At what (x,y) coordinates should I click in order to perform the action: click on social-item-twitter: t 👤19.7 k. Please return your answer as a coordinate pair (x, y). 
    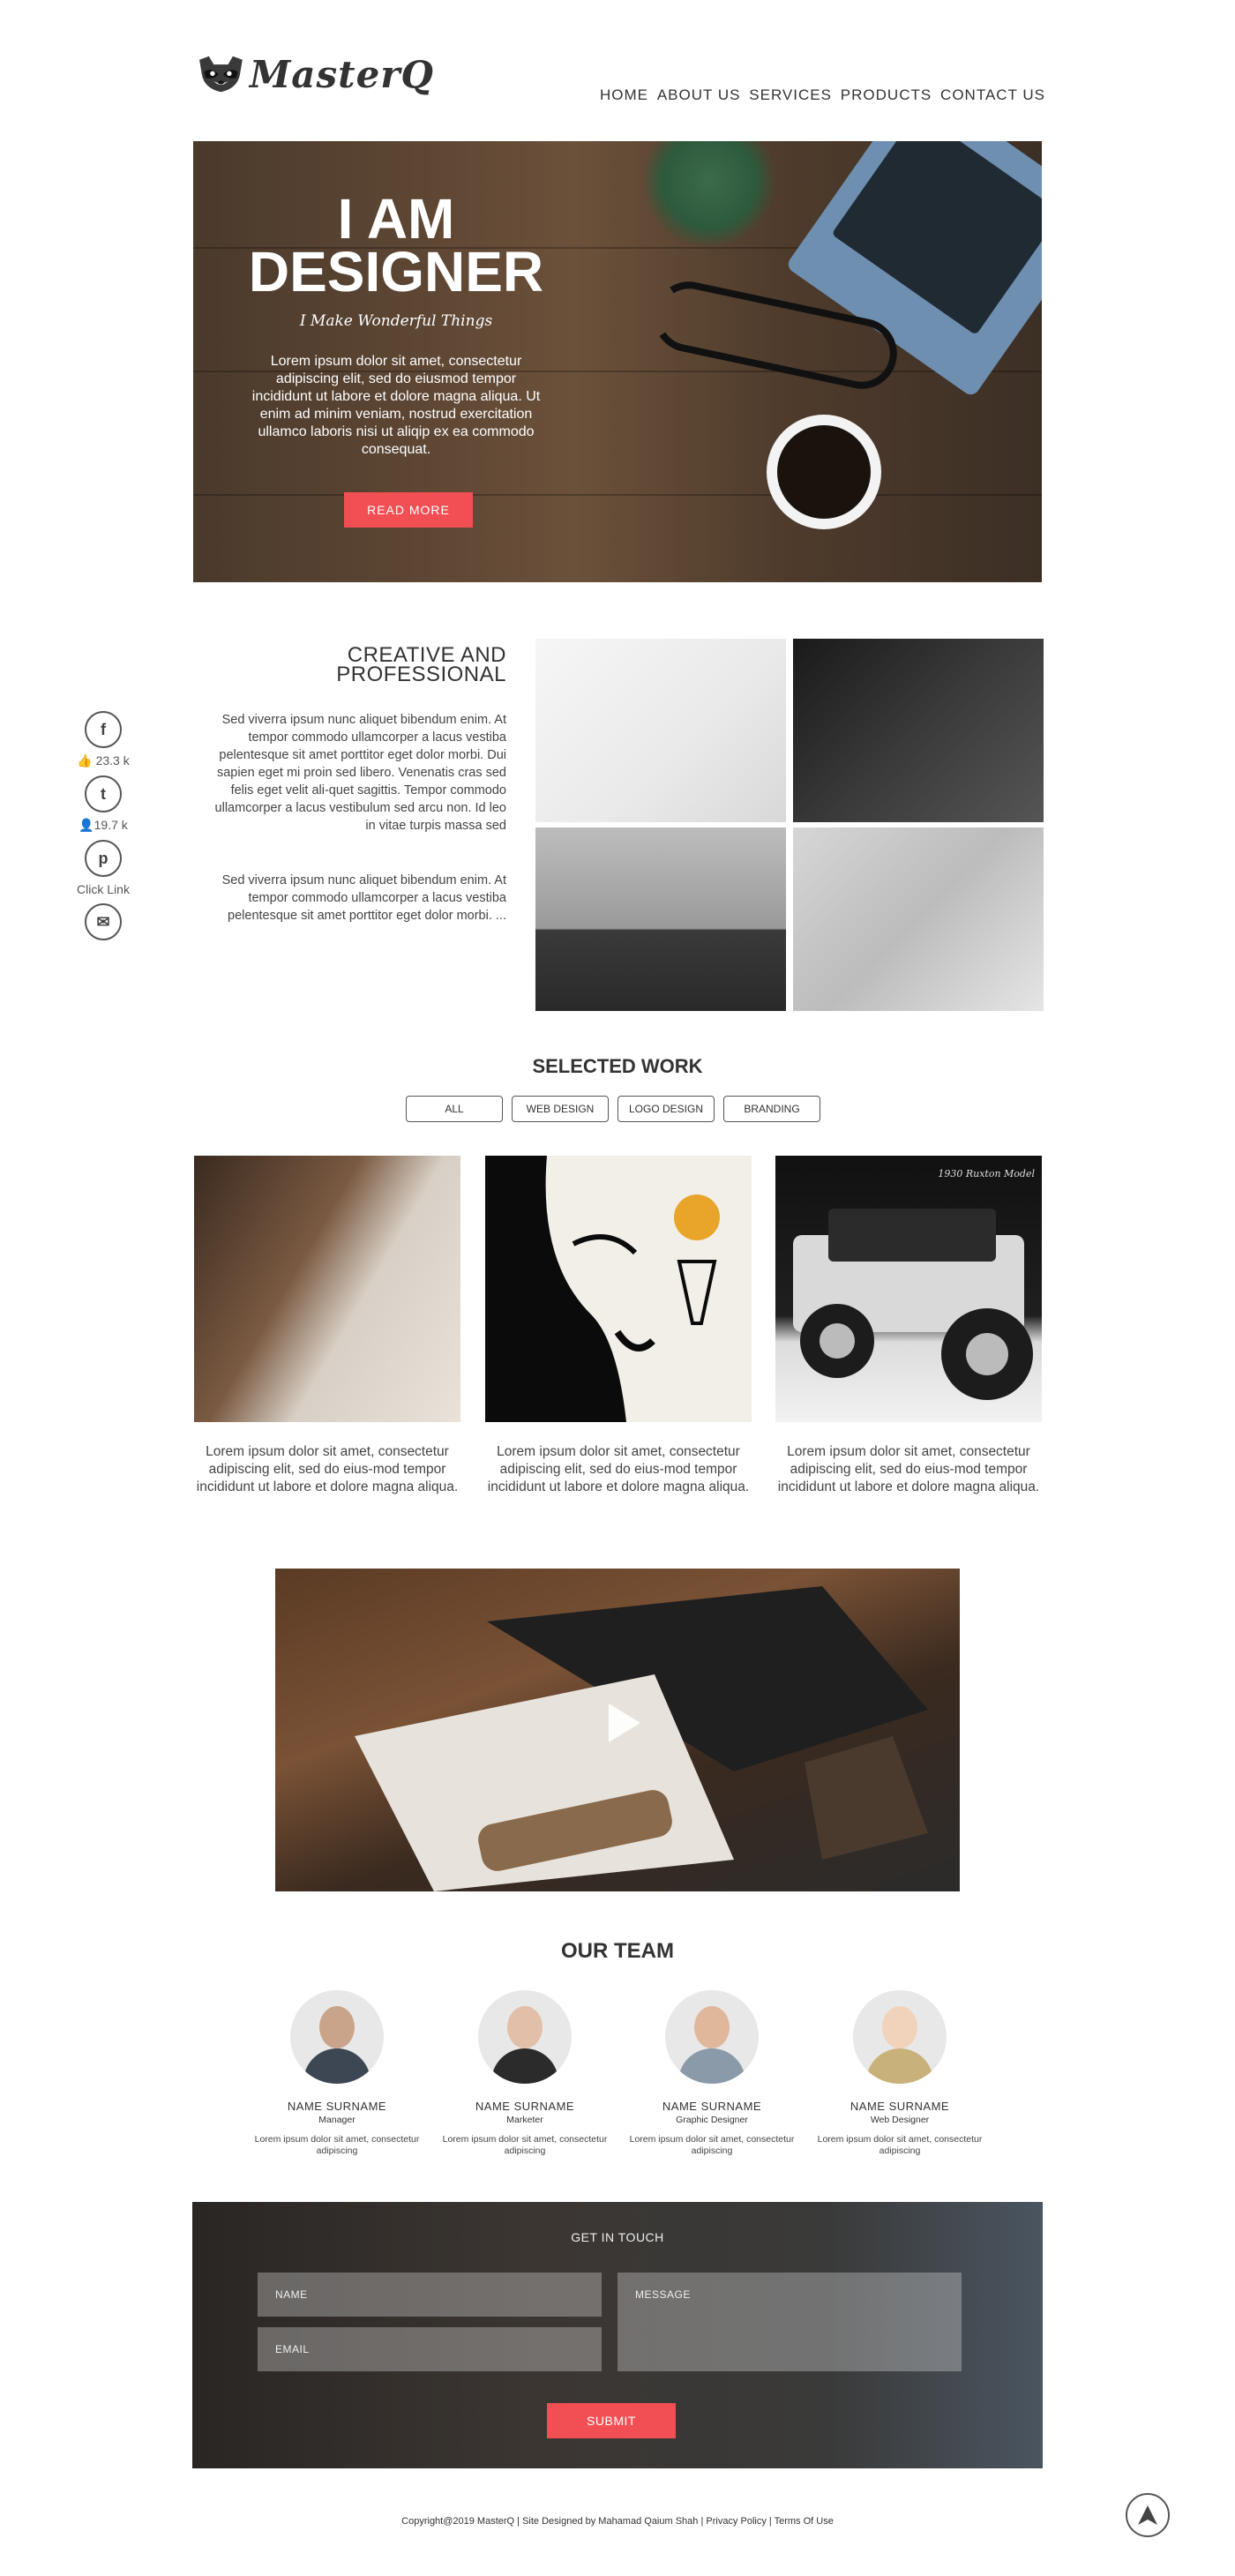
    Looking at the image, I should click on (103, 804).